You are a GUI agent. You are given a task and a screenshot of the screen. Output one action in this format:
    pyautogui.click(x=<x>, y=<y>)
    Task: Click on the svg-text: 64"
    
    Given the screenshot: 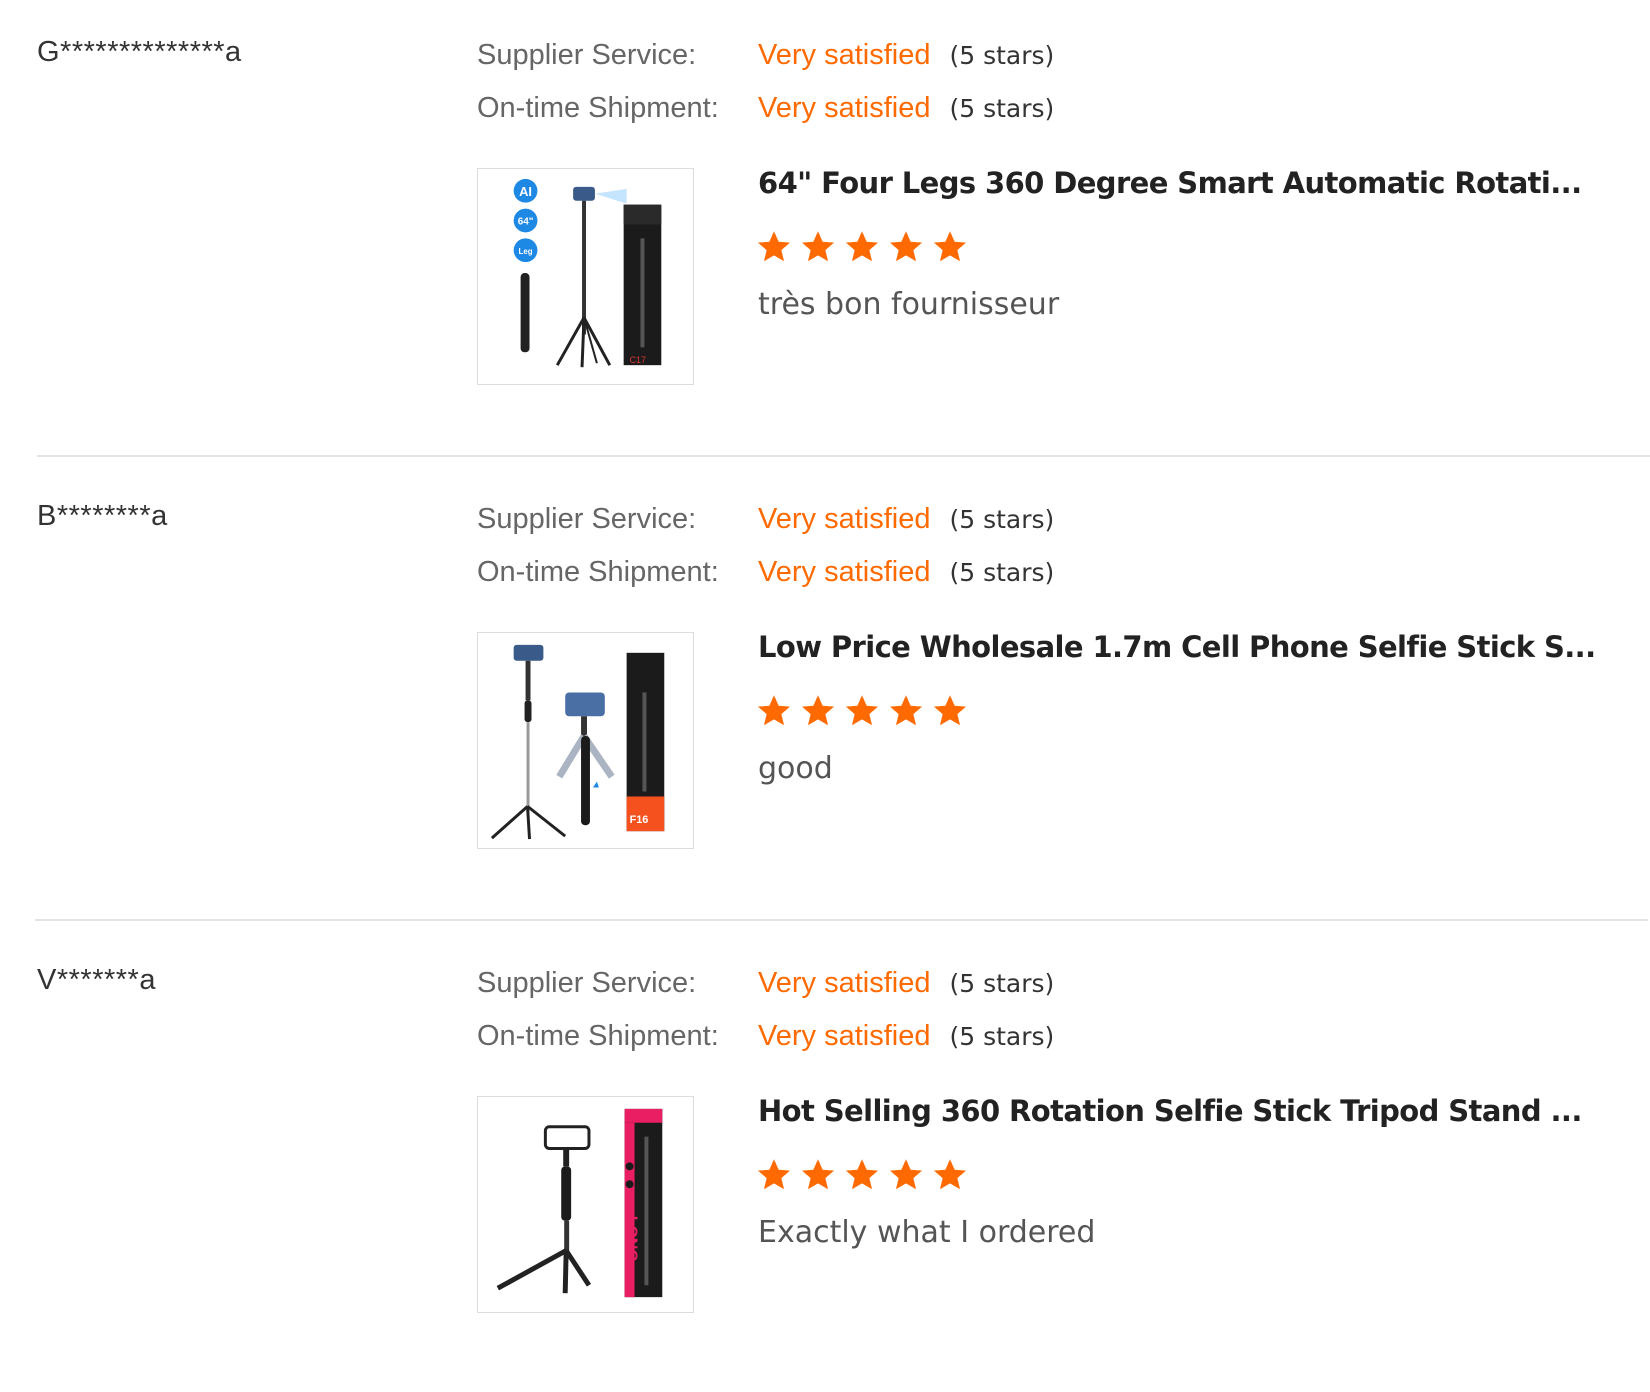 What is the action you would take?
    pyautogui.click(x=526, y=221)
    